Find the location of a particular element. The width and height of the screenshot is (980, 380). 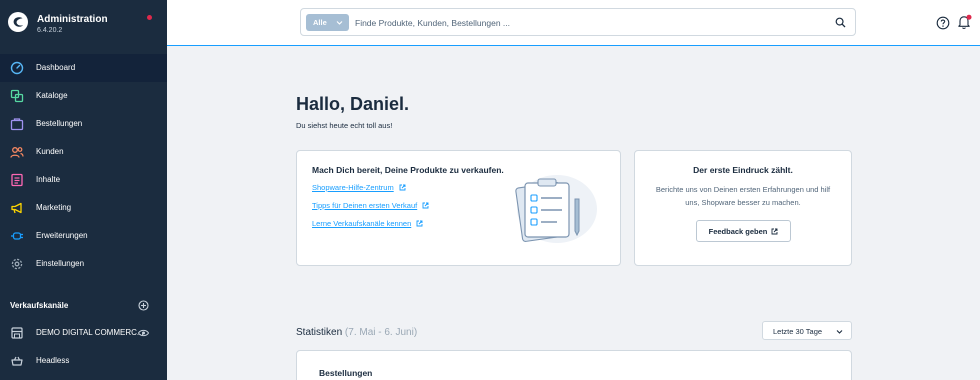

sidebar-item-customers: Kunden is located at coordinates (83, 152).